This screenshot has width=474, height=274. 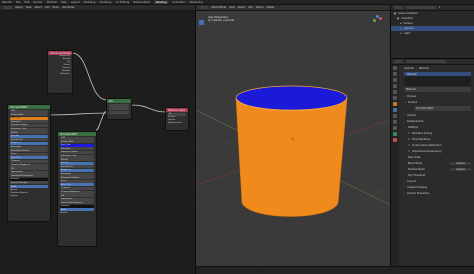 What do you see at coordinates (75, 2) in the screenshot?
I see `tab-layout: Layout` at bounding box center [75, 2].